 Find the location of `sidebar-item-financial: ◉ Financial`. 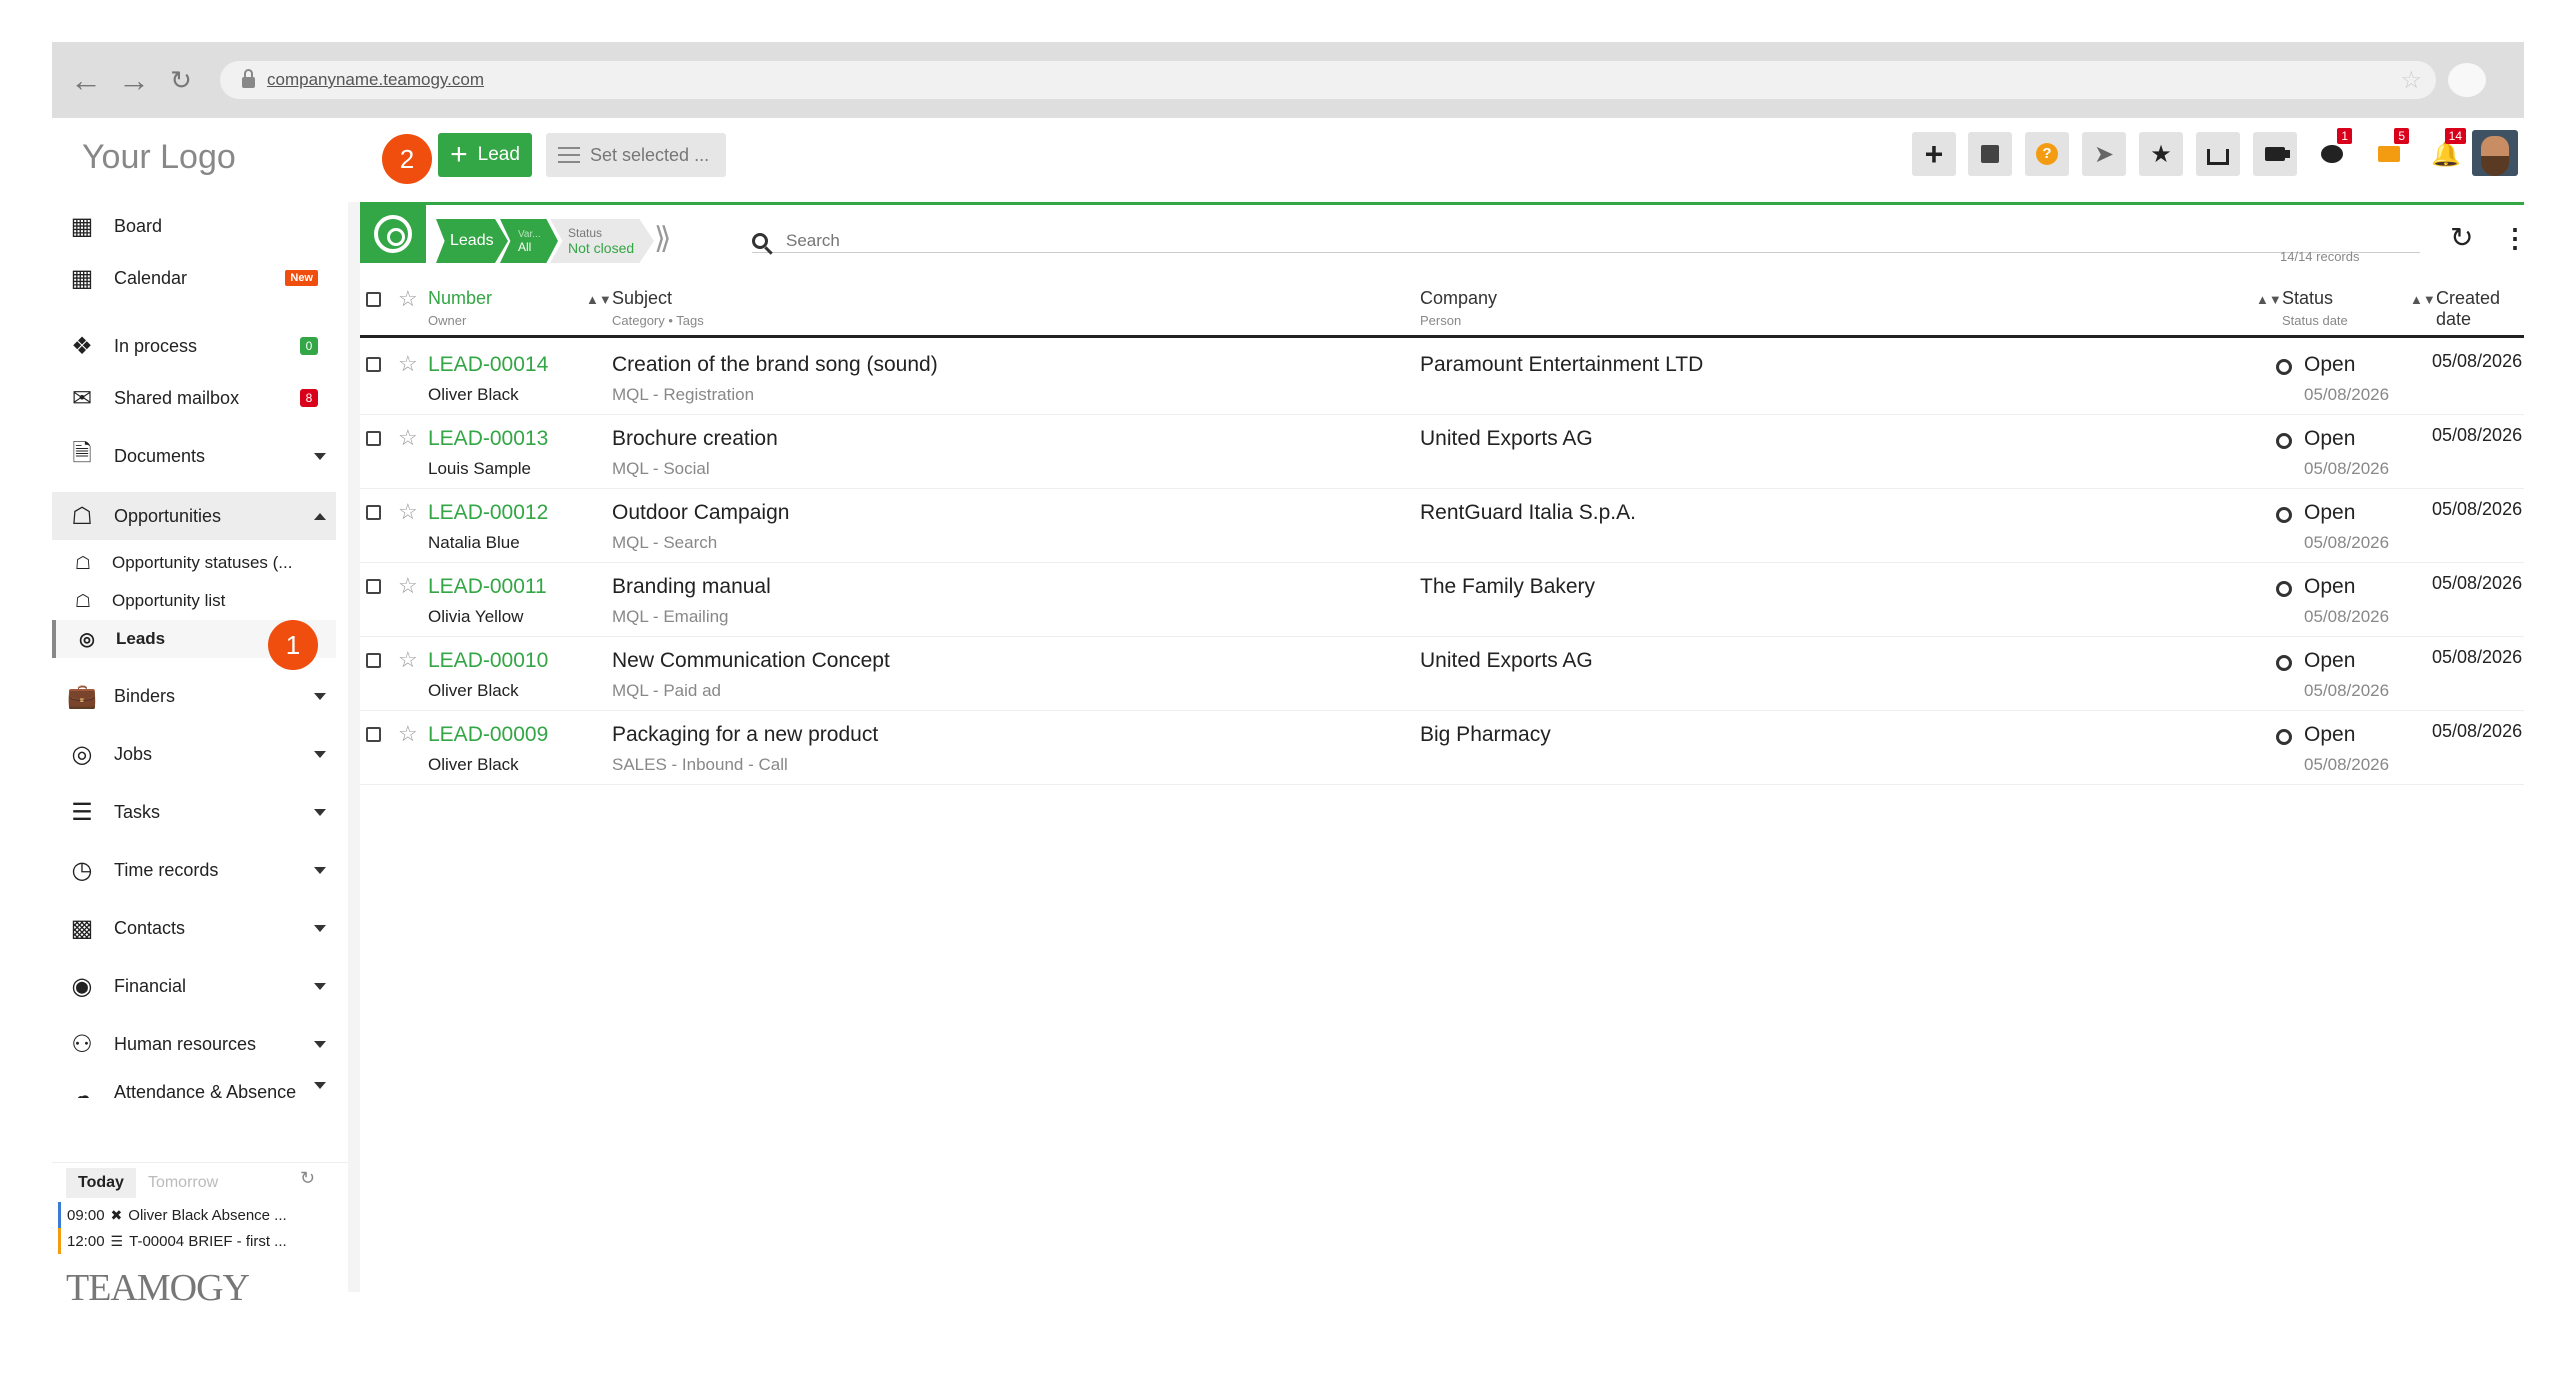

sidebar-item-financial: ◉ Financial is located at coordinates (194, 986).